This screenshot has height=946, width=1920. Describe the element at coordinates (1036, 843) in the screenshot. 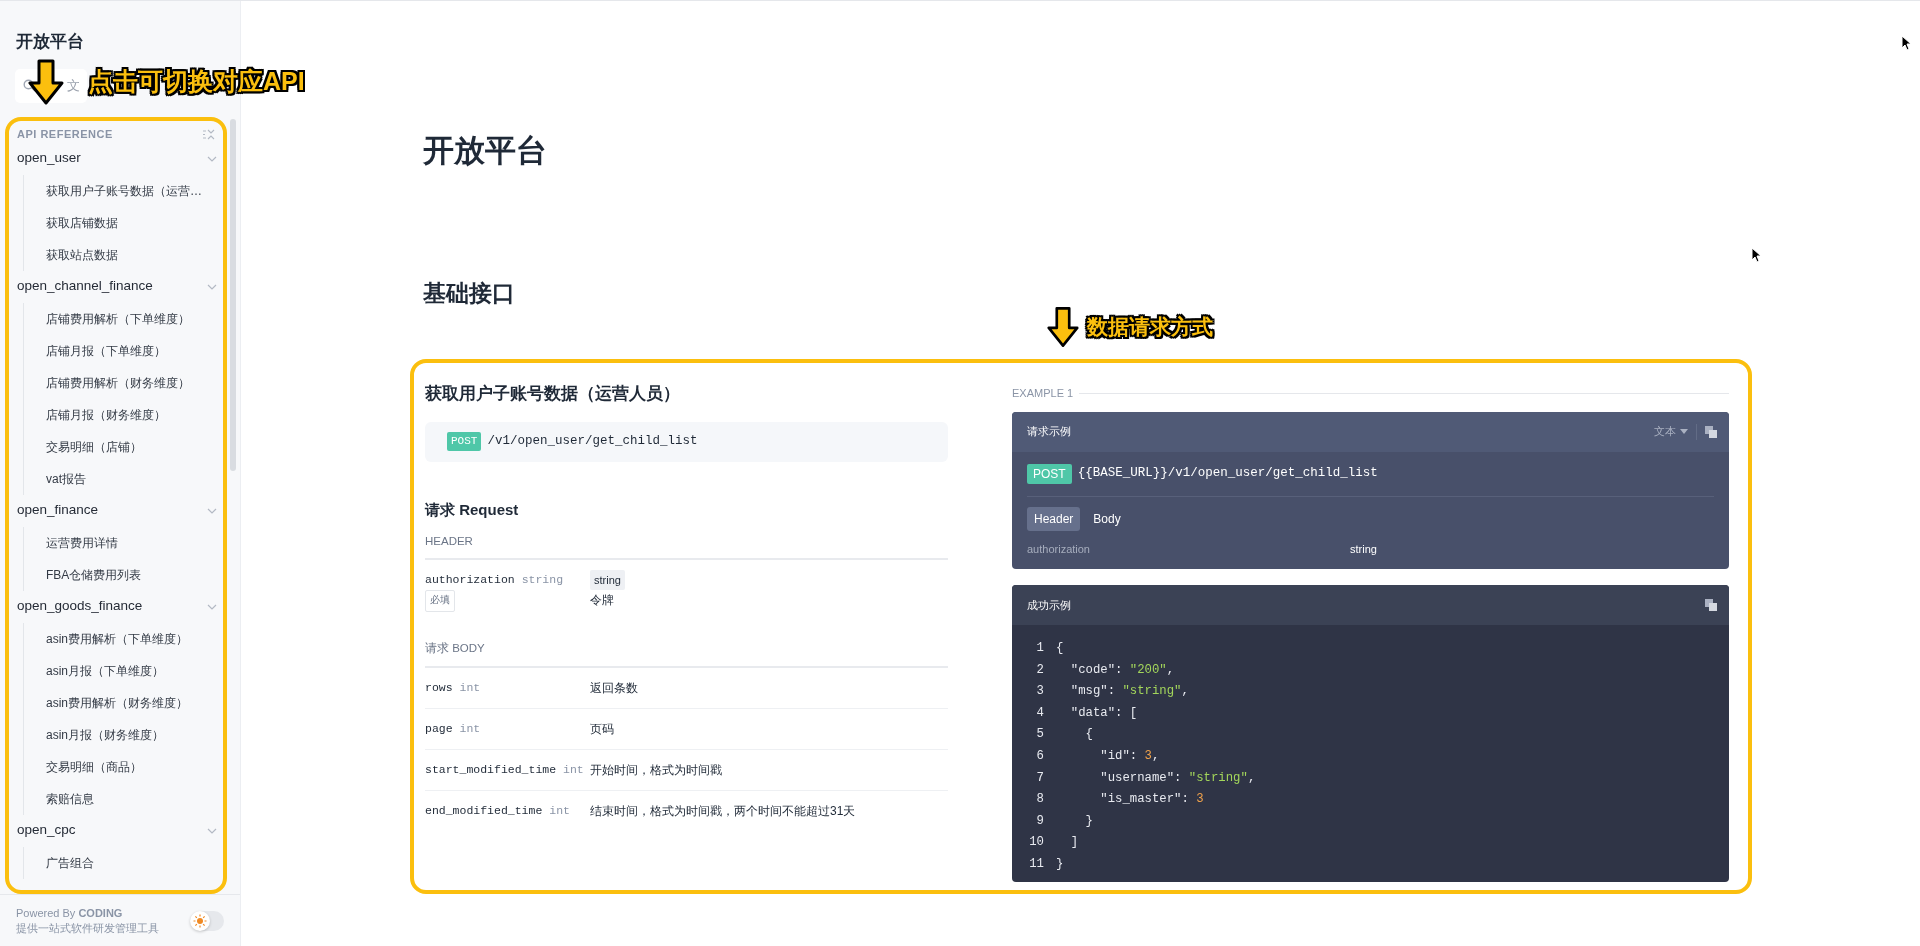

I see `line-number: 10` at that location.